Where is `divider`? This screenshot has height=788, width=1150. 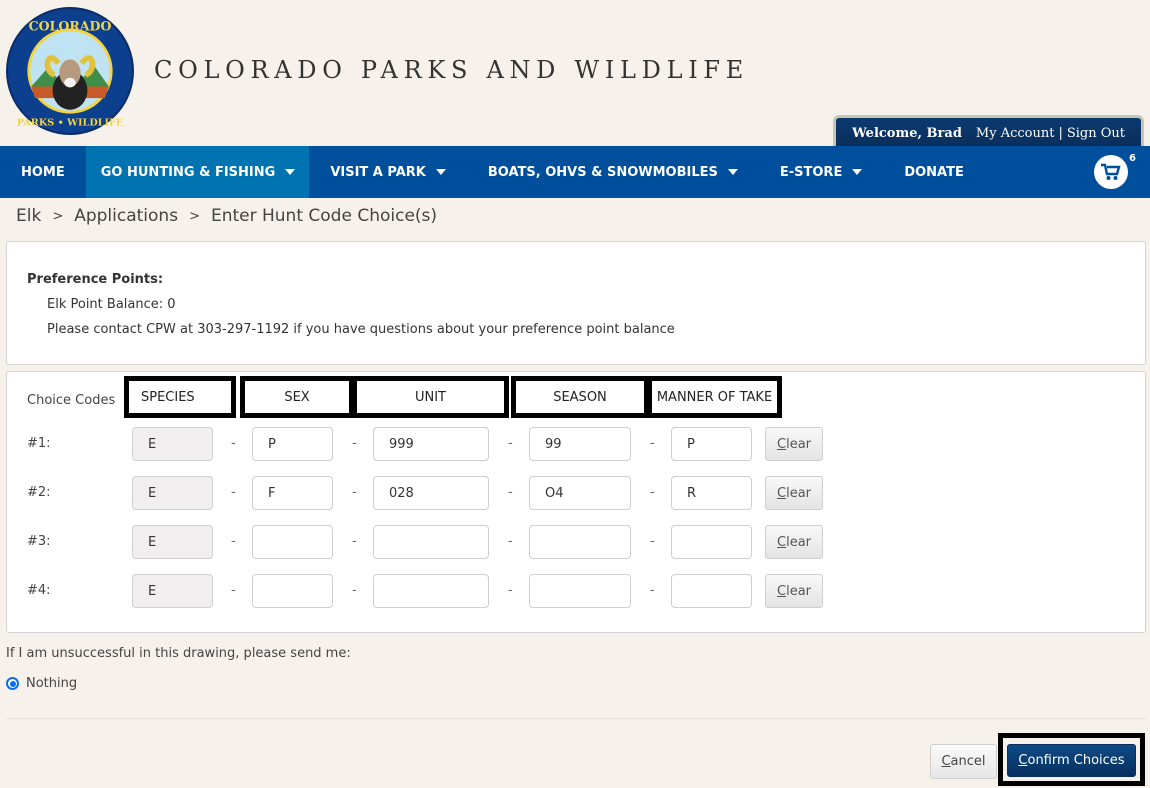 divider is located at coordinates (576, 718).